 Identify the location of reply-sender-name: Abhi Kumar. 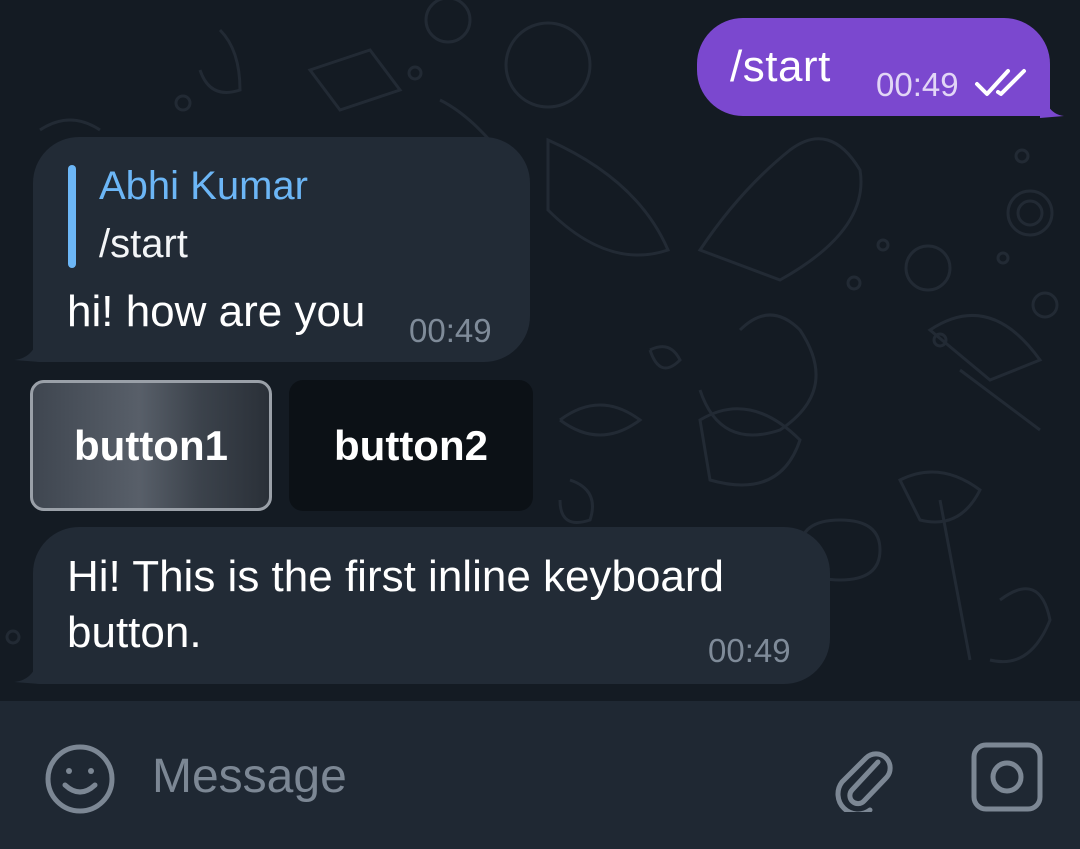
(203, 186).